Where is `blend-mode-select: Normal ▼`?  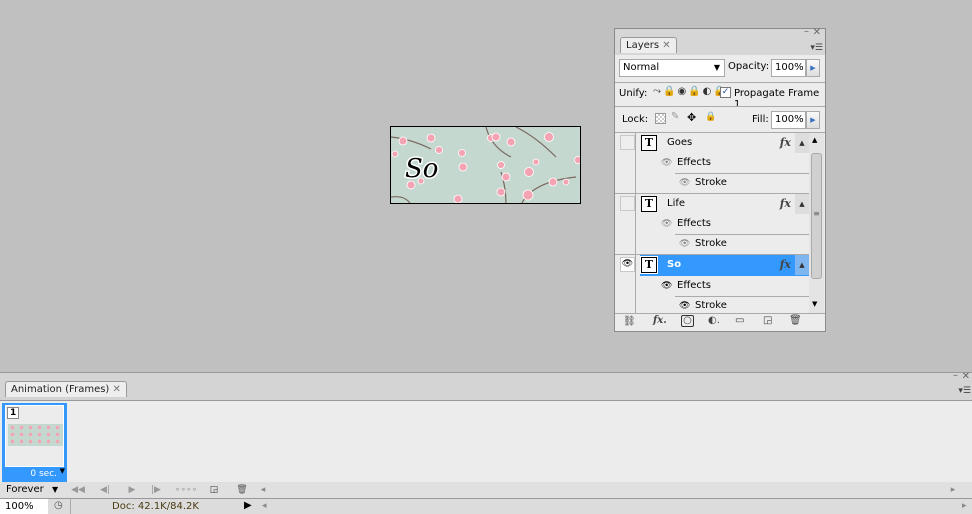
blend-mode-select: Normal ▼ is located at coordinates (672, 68).